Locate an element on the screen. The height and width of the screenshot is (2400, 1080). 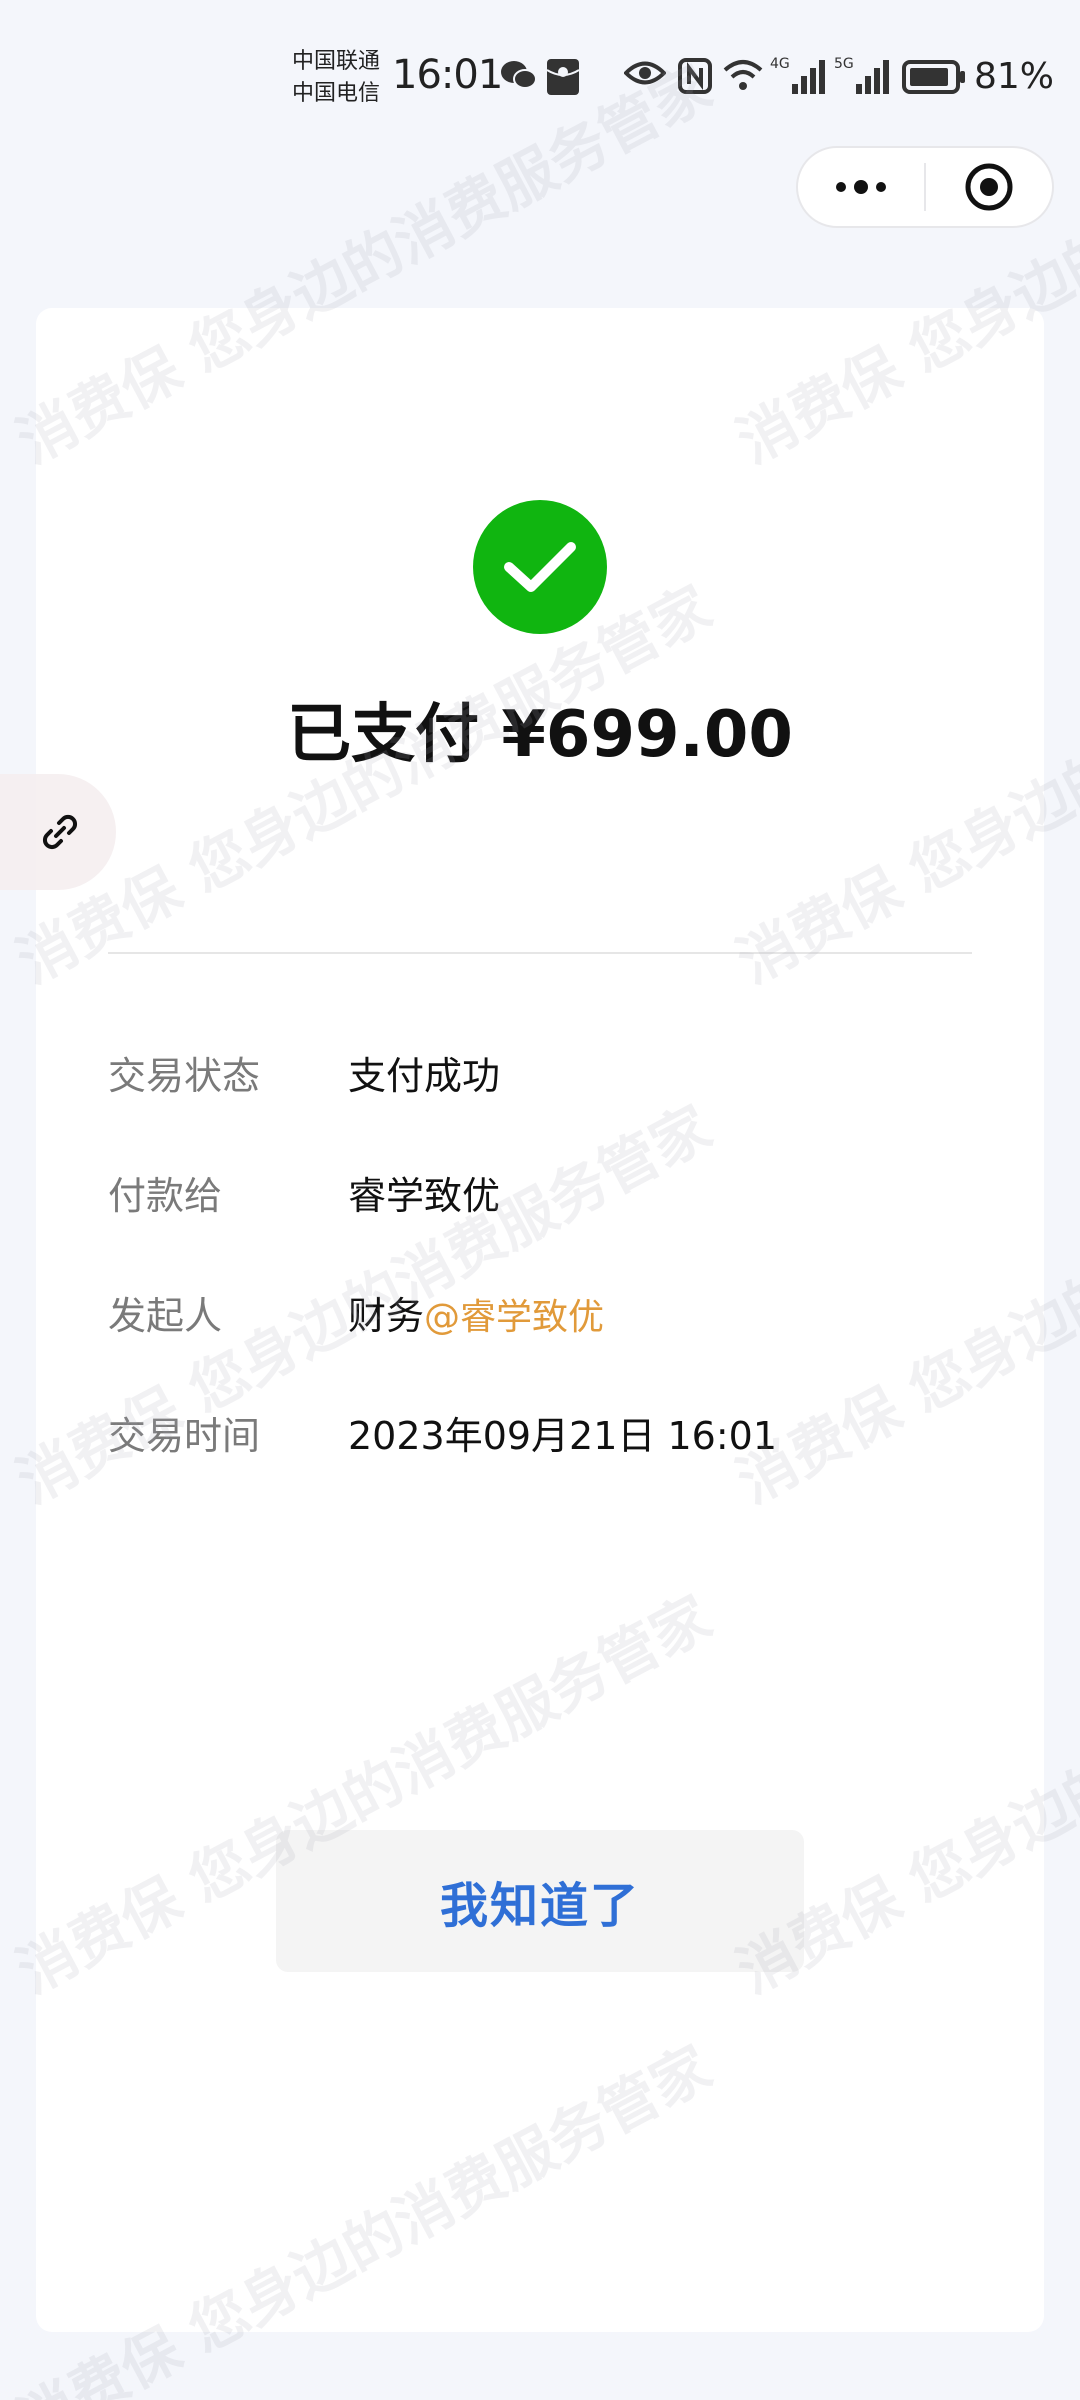
status-value: 支付成功 is located at coordinates (424, 1075).